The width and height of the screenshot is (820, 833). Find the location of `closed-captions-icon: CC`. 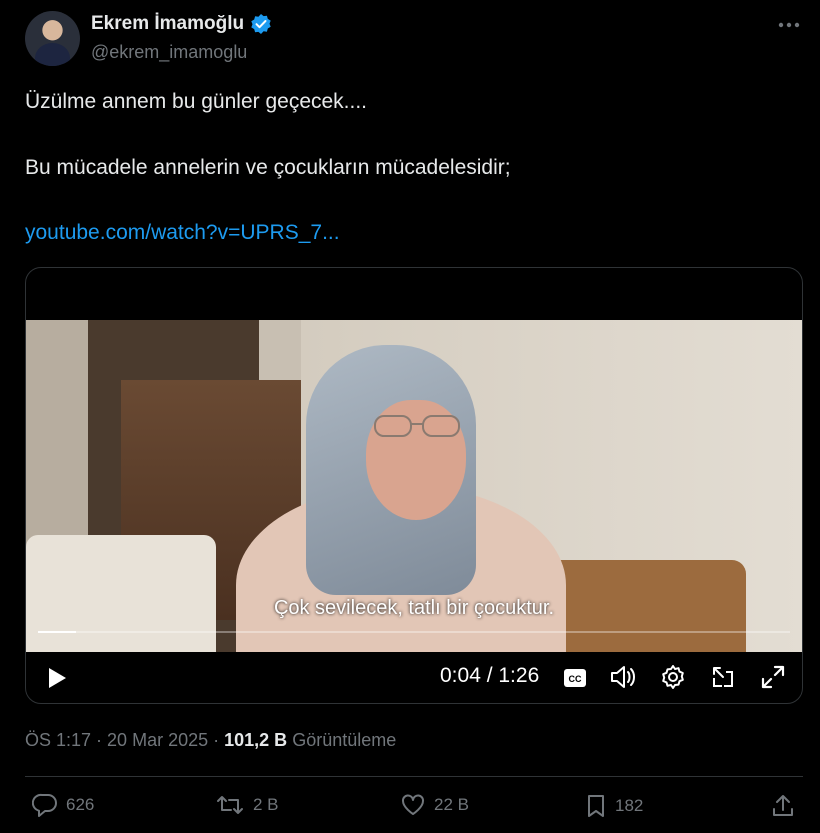

closed-captions-icon: CC is located at coordinates (575, 678).